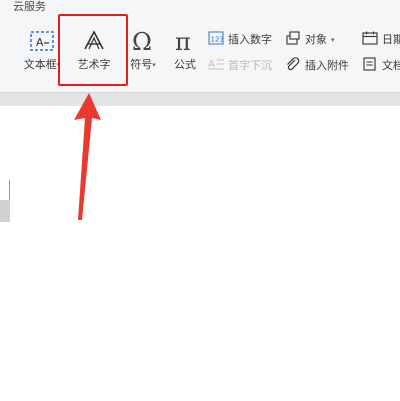 This screenshot has width=400, height=401. I want to click on annotation-arrow, so click(87, 156).